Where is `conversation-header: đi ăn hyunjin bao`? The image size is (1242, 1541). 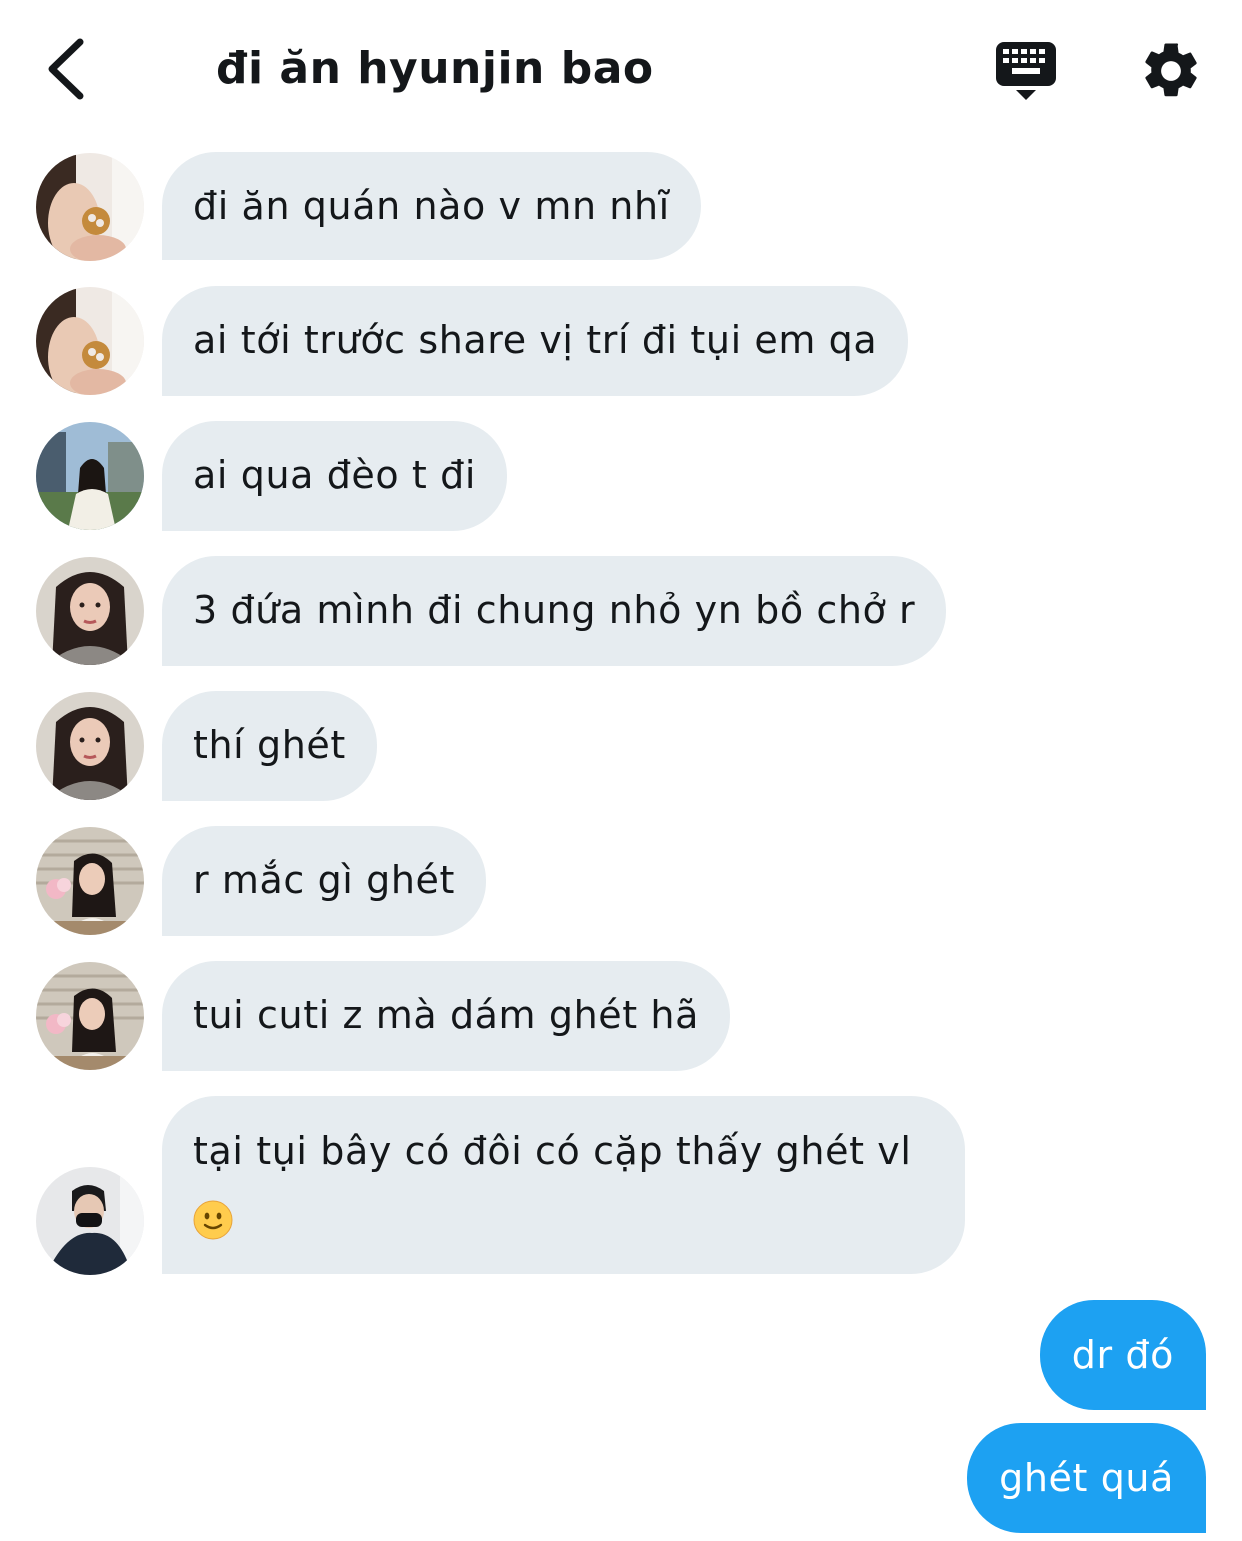 conversation-header: đi ăn hyunjin bao is located at coordinates (621, 70).